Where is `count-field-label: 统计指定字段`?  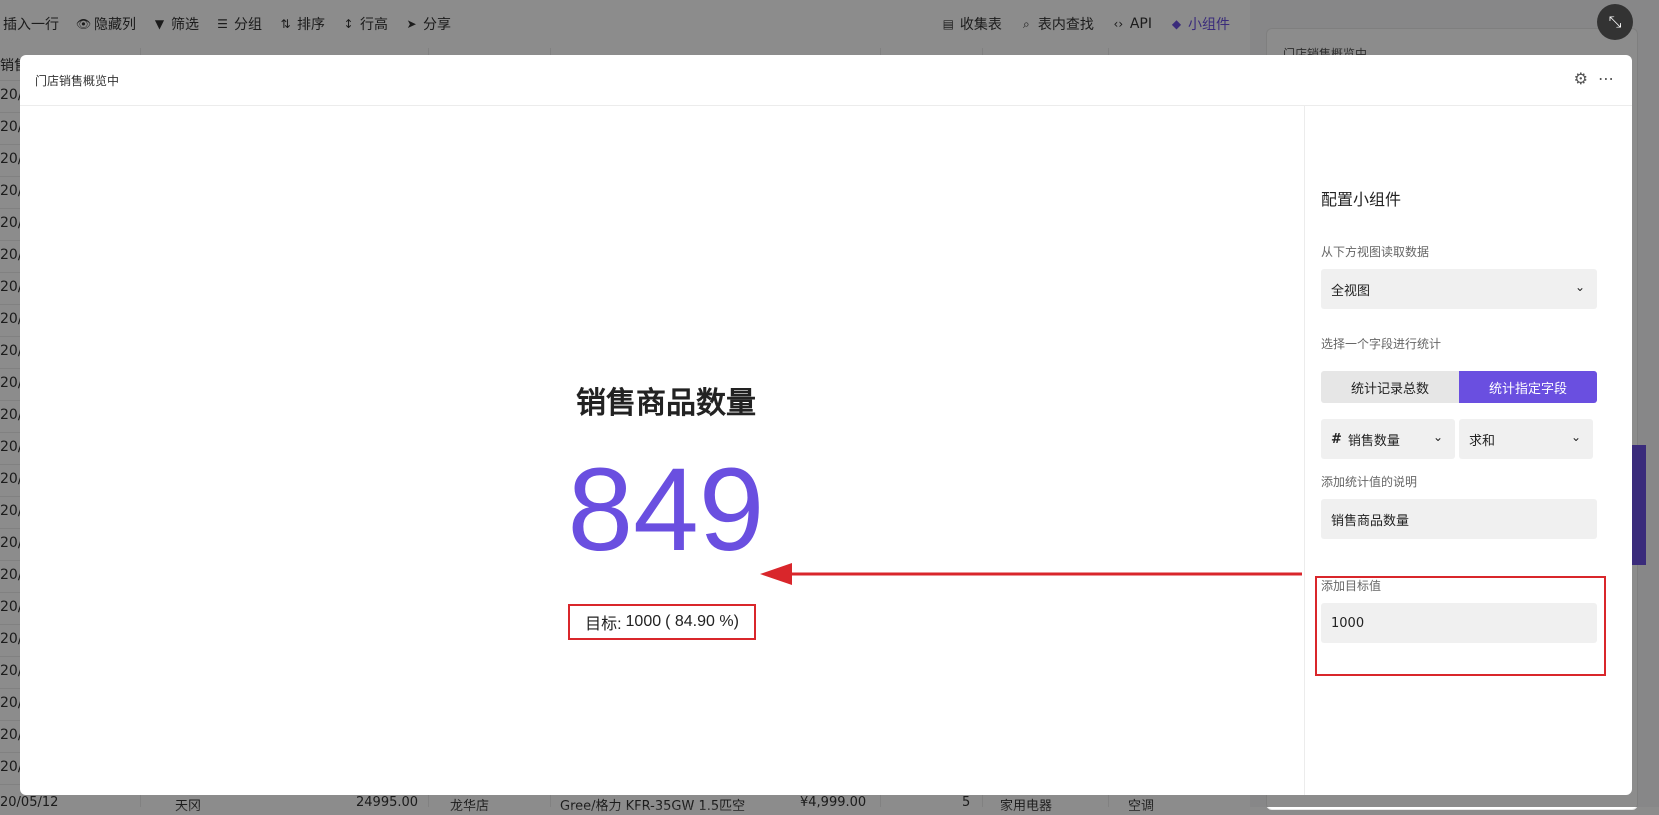 count-field-label: 统计指定字段 is located at coordinates (1527, 389).